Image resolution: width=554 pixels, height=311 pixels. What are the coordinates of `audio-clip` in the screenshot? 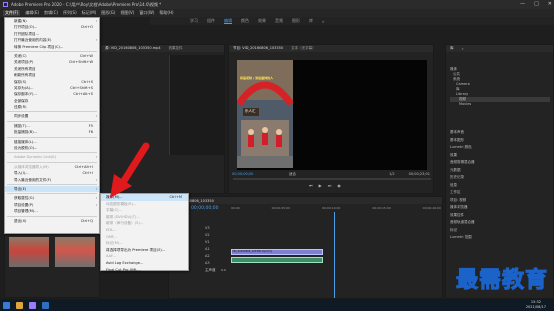 It's located at (277, 260).